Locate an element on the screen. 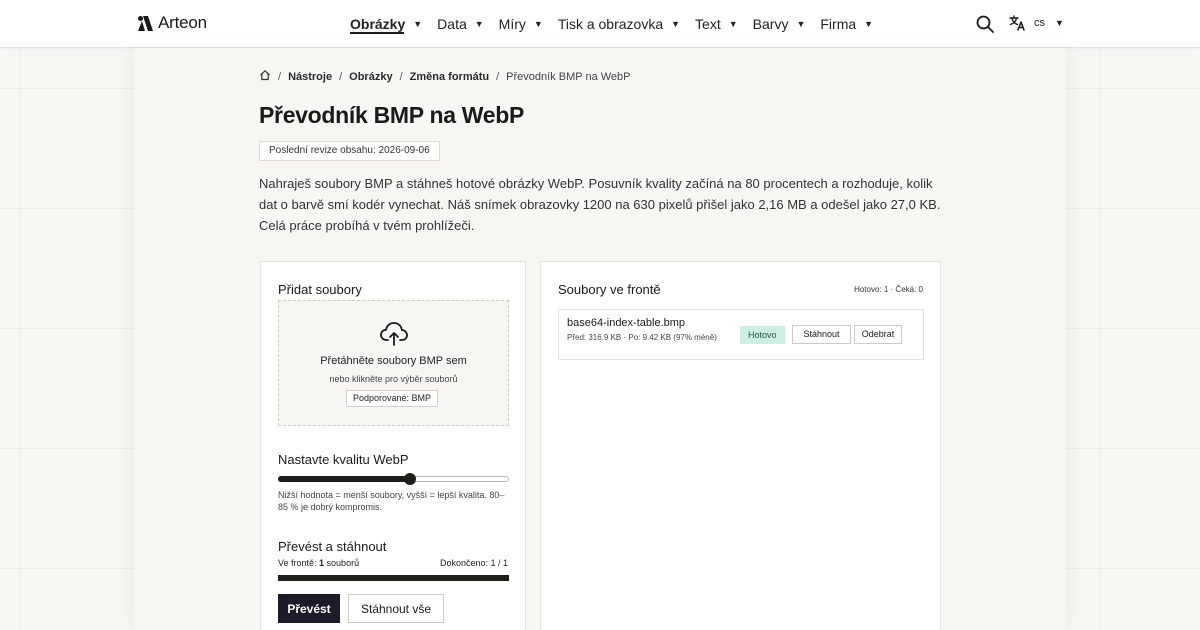  download-all-button: Stáhnout vše is located at coordinates (396, 608).